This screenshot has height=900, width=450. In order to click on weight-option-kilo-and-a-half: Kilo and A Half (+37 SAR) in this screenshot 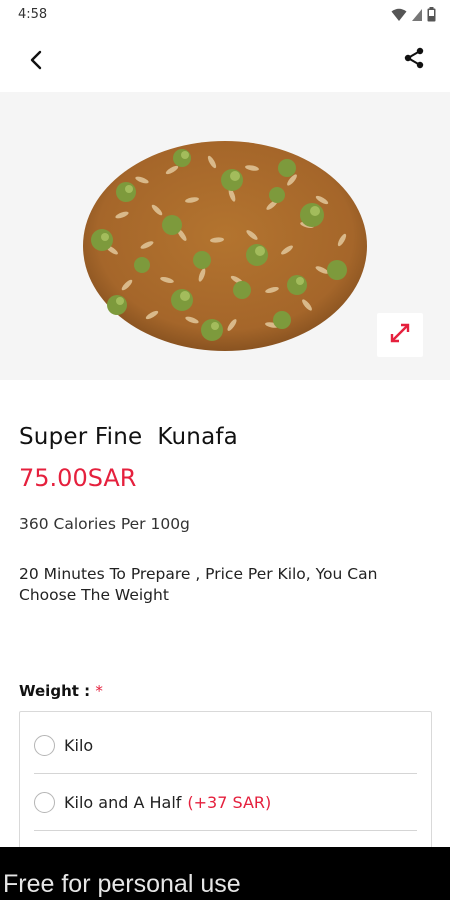, I will do `click(225, 802)`.